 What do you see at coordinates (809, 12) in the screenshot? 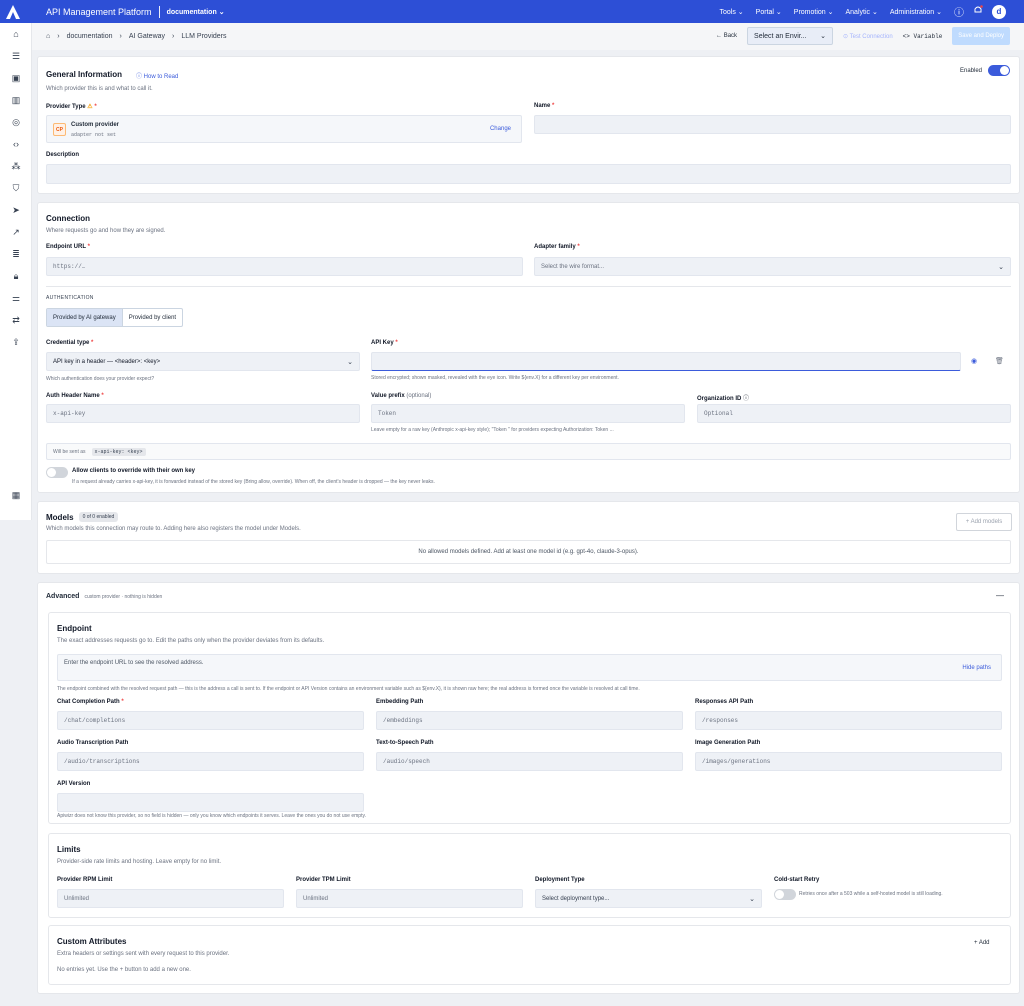
I see `nav-label: Promotion` at bounding box center [809, 12].